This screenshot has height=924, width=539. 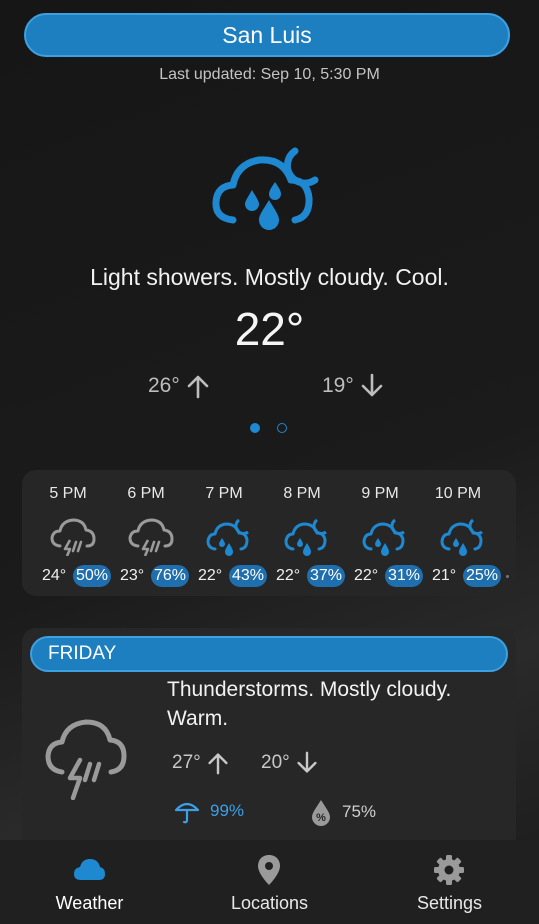 I want to click on day-high-temp: 27°, so click(x=201, y=763).